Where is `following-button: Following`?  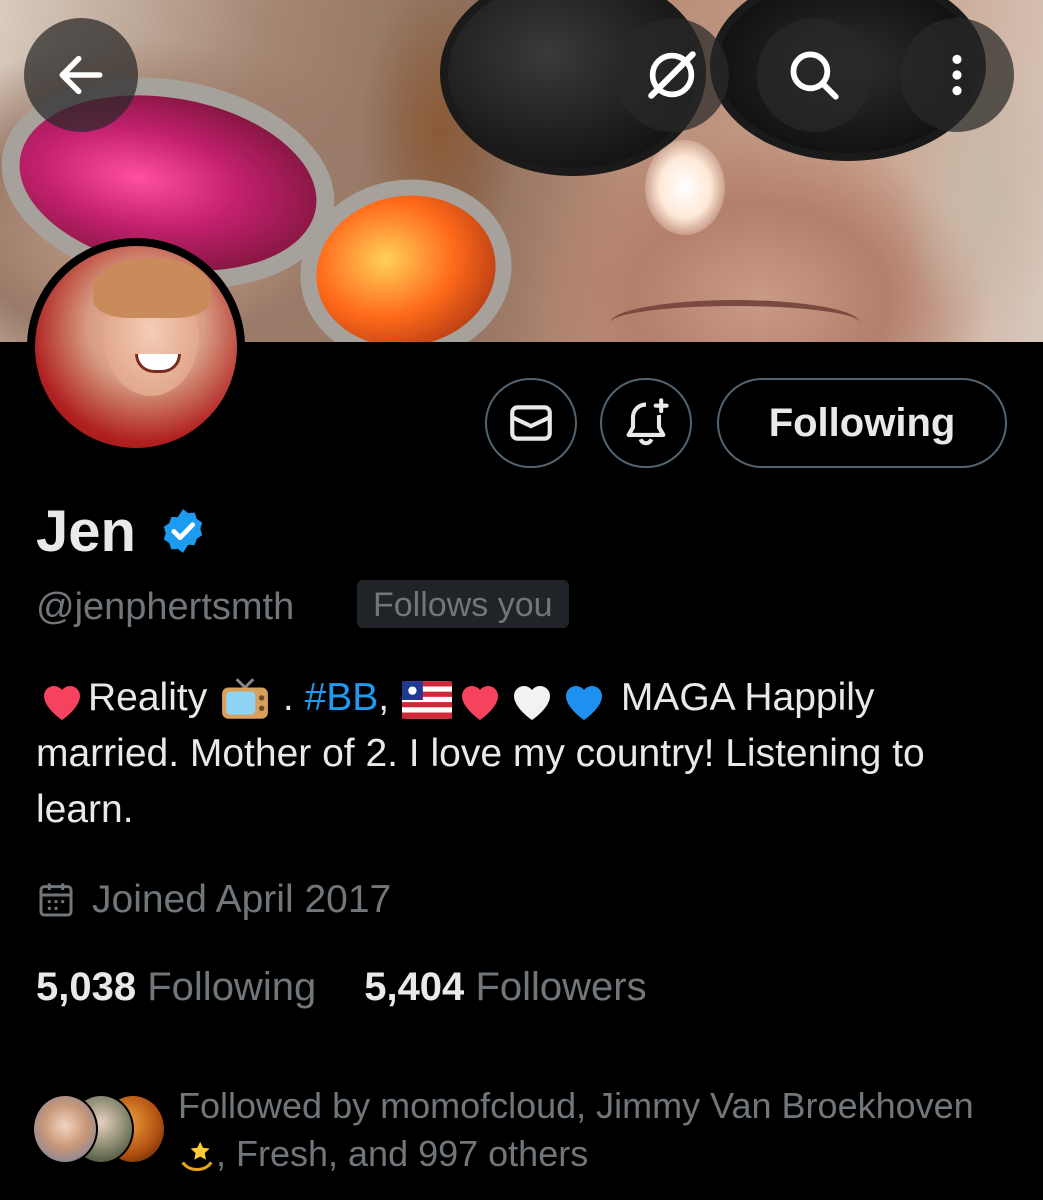 following-button: Following is located at coordinates (862, 423).